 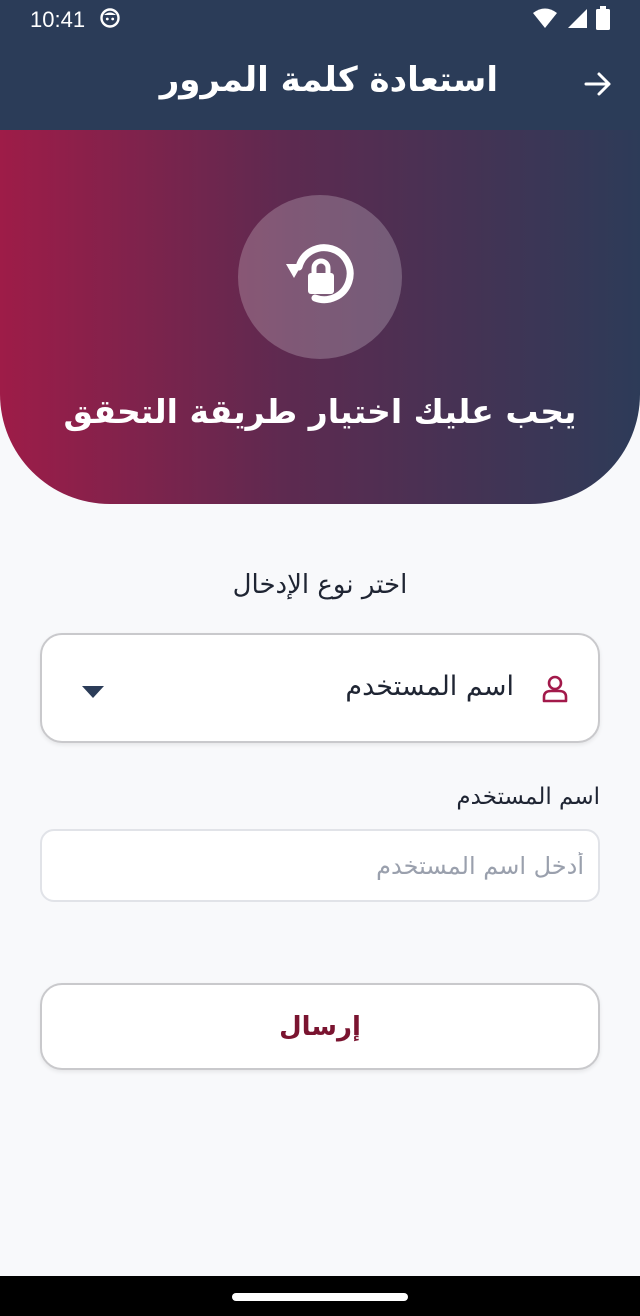 What do you see at coordinates (328, 80) in the screenshot?
I see `page-title: استعادة كلمة المرور` at bounding box center [328, 80].